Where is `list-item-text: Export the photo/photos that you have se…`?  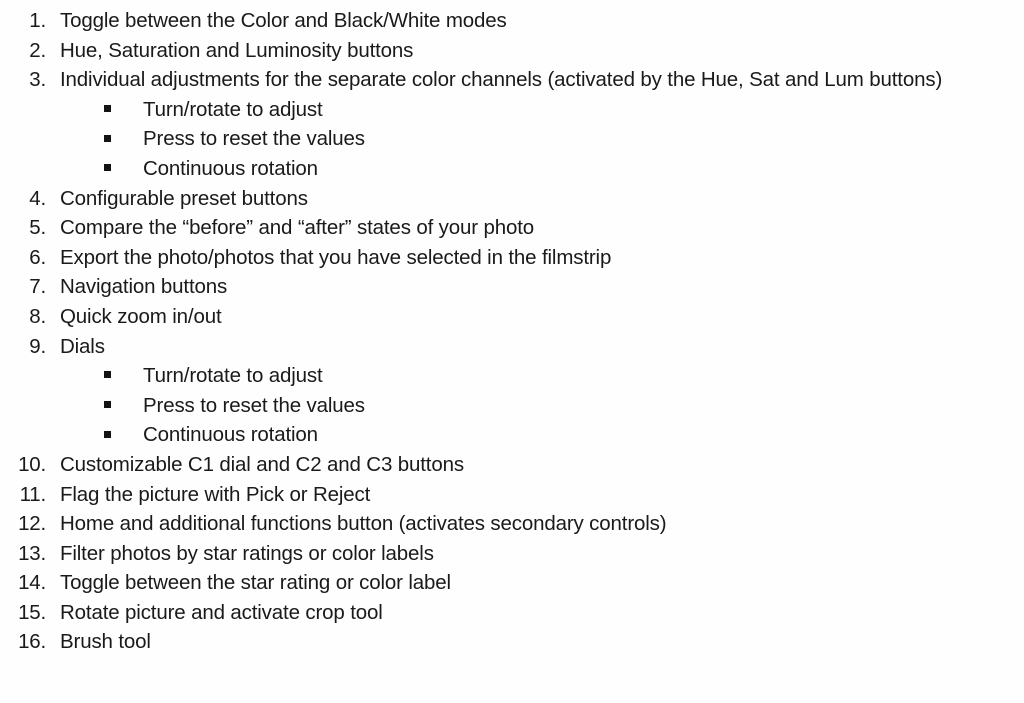 list-item-text: Export the photo/photos that you have se… is located at coordinates (336, 257).